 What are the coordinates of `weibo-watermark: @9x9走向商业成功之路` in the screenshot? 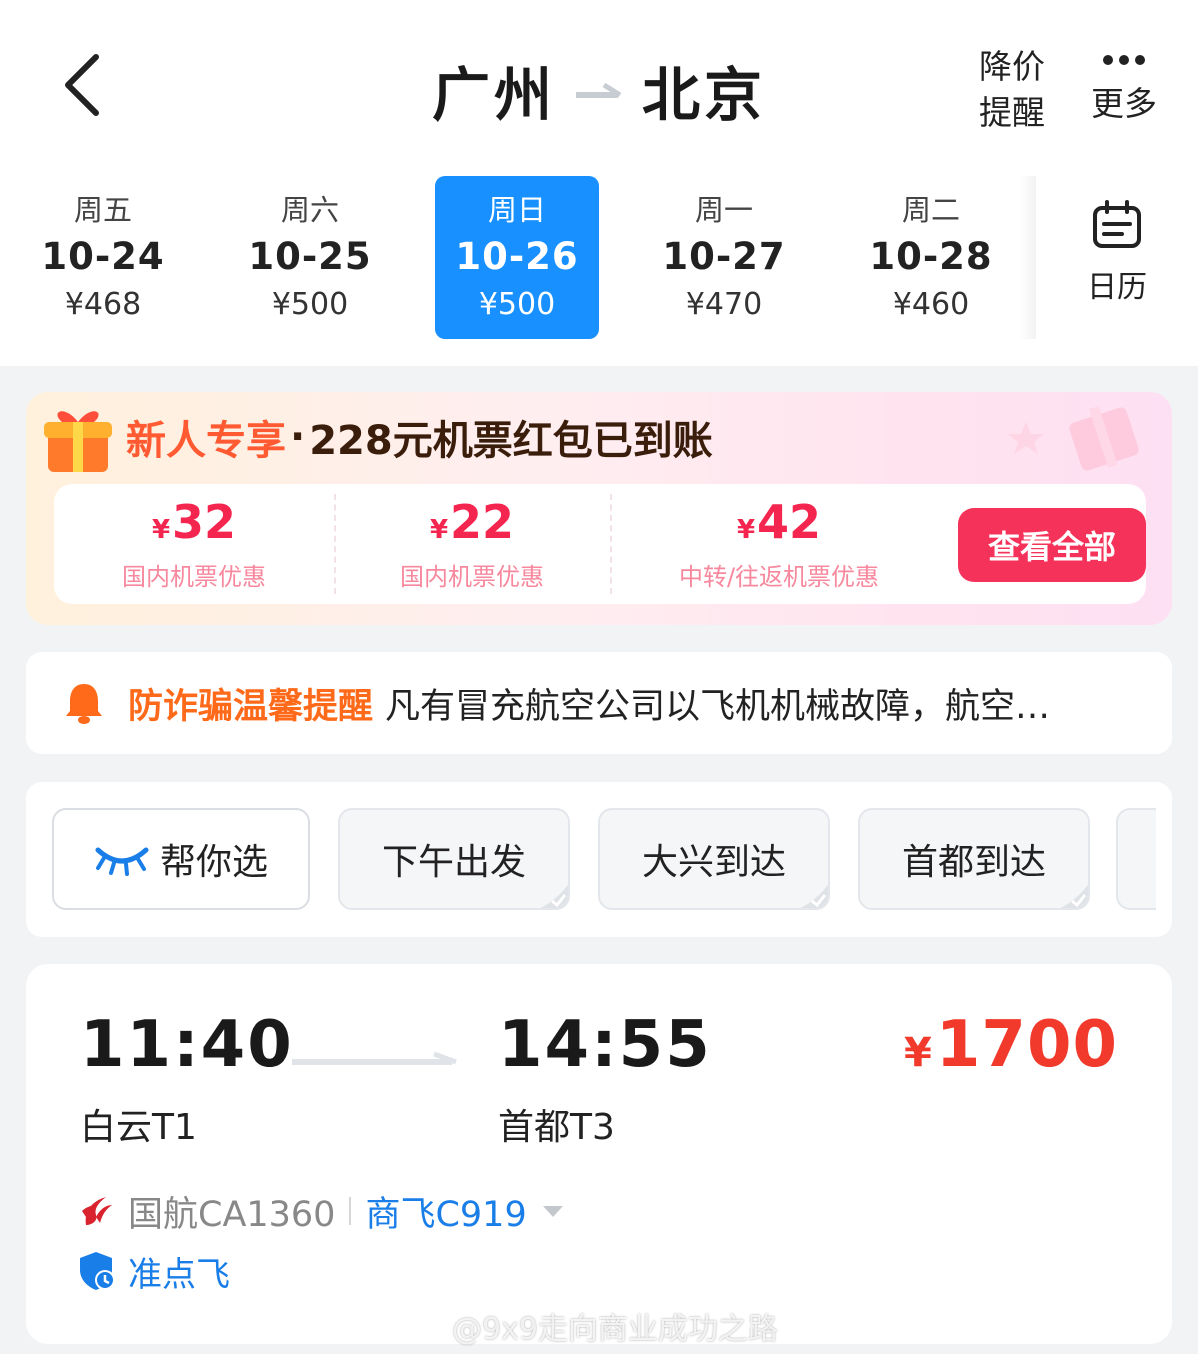 It's located at (590, 1326).